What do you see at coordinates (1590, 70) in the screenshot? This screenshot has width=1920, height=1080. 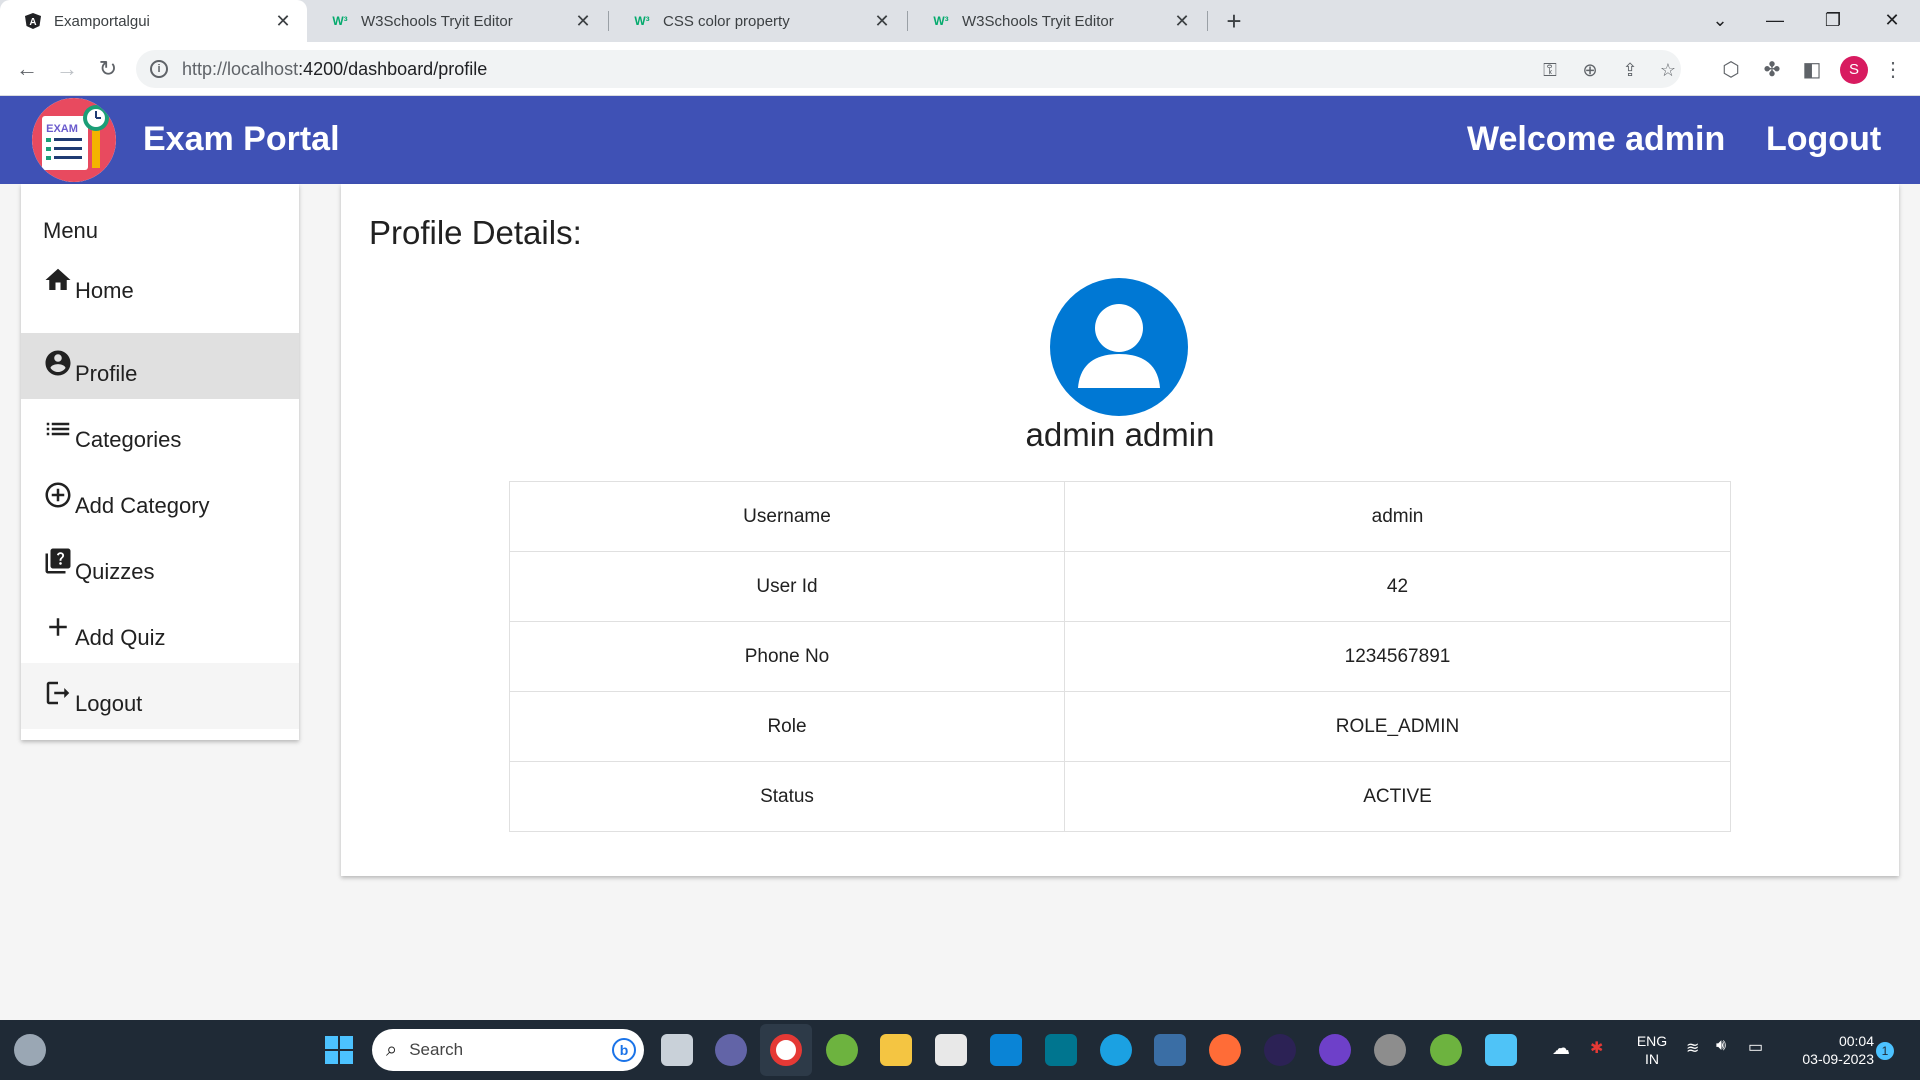 I see `zoom-icon: ⊕` at bounding box center [1590, 70].